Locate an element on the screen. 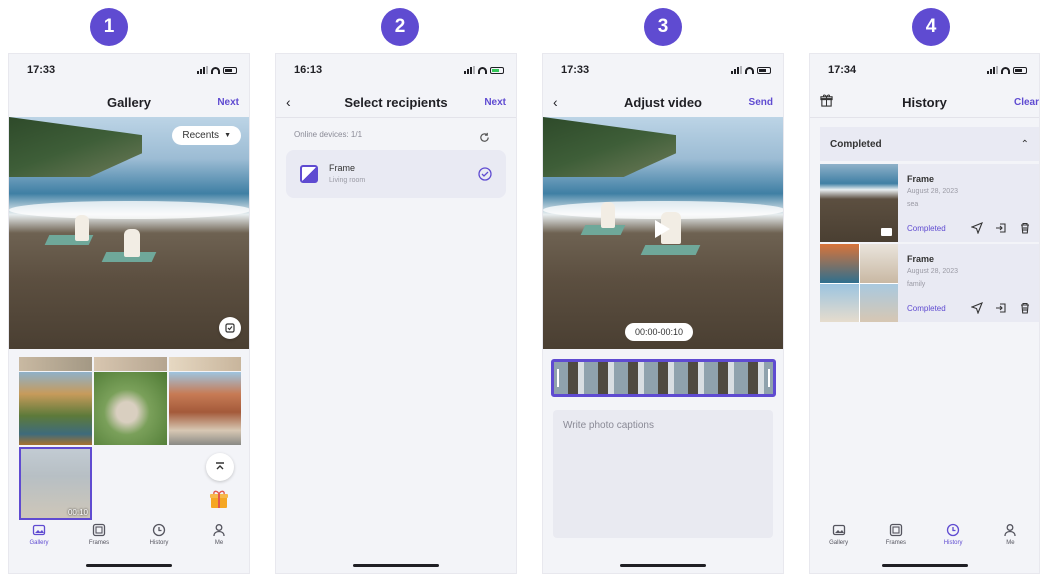  page-title: Gallery is located at coordinates (129, 102).